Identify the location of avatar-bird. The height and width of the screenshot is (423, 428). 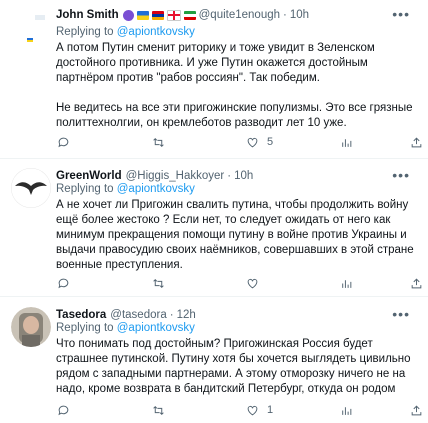
(31, 188).